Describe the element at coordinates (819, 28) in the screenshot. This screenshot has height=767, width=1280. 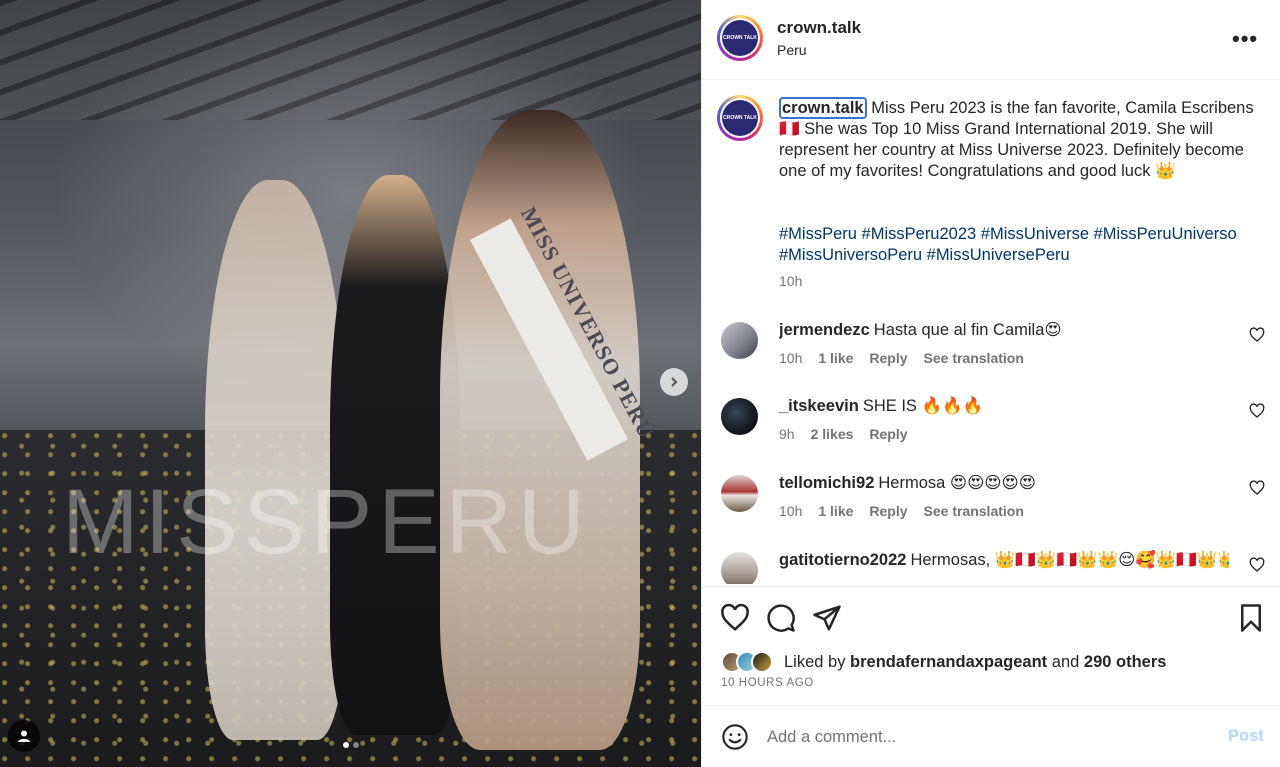
I see `author-username: crown.talk` at that location.